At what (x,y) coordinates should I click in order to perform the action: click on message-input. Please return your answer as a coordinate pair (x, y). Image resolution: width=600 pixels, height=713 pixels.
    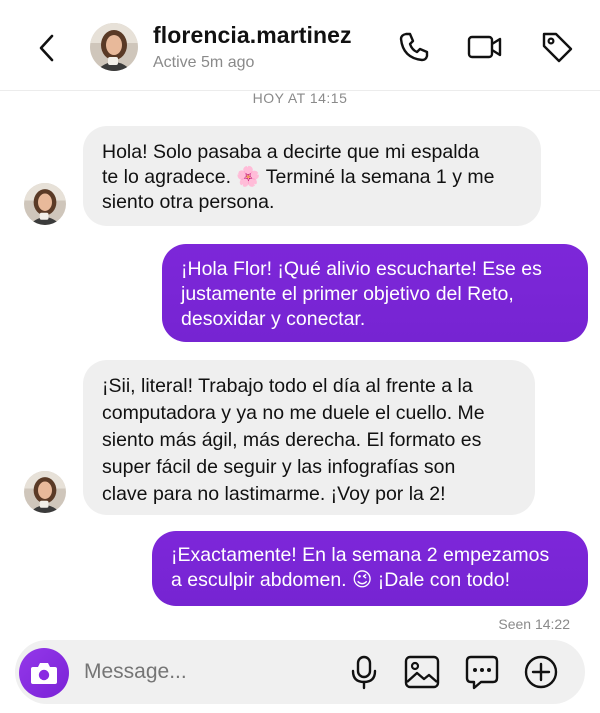
    Looking at the image, I should click on (209, 672).